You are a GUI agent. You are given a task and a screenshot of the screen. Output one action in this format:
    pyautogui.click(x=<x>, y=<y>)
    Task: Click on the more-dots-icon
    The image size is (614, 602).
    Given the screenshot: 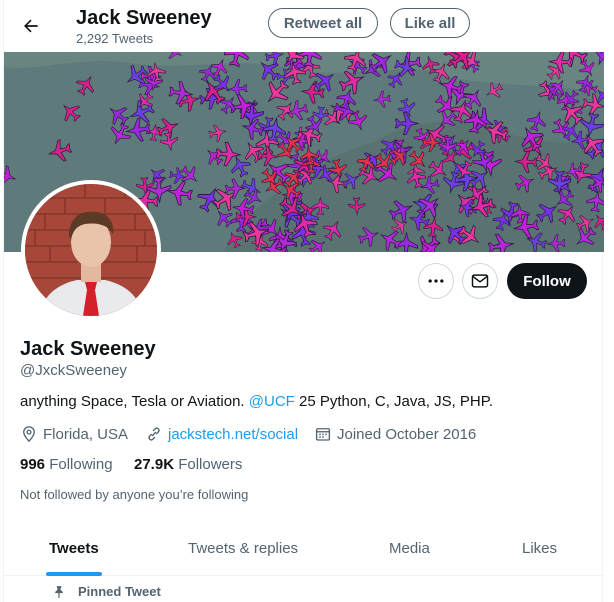 What is the action you would take?
    pyautogui.click(x=436, y=281)
    